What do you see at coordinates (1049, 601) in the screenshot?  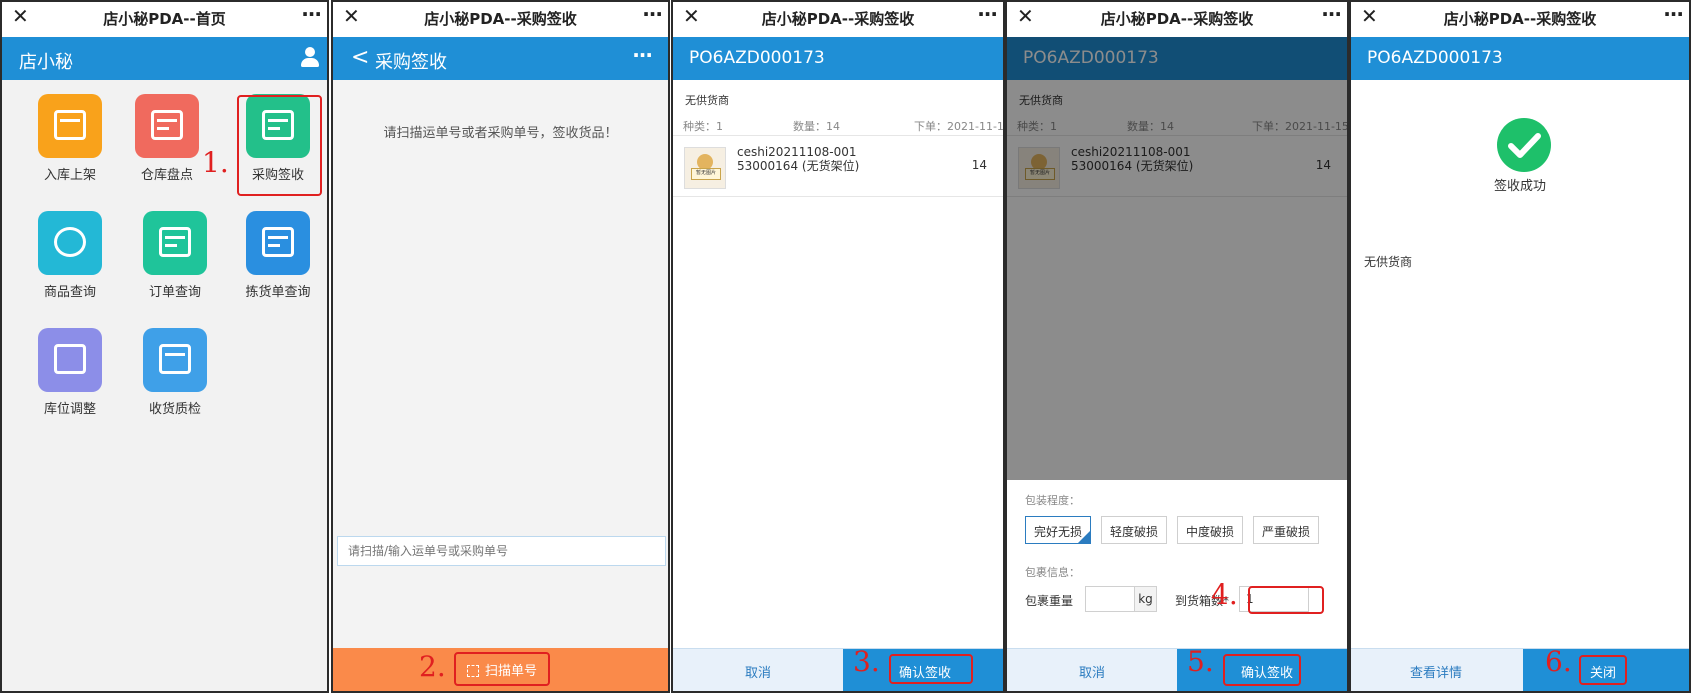 I see `weight-label: 包裹重量` at bounding box center [1049, 601].